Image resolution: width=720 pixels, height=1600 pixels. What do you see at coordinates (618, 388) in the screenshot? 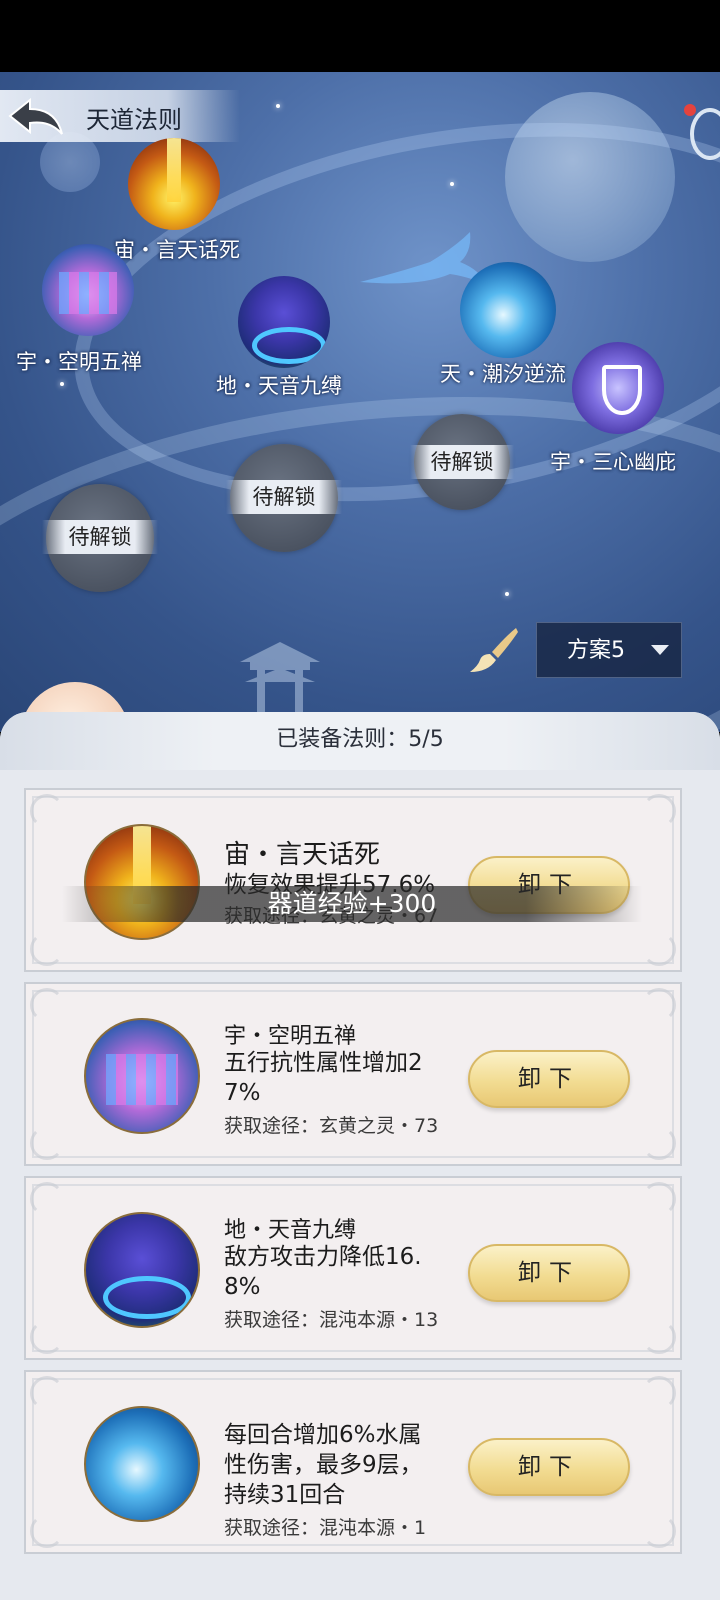
I see `shield-icon` at bounding box center [618, 388].